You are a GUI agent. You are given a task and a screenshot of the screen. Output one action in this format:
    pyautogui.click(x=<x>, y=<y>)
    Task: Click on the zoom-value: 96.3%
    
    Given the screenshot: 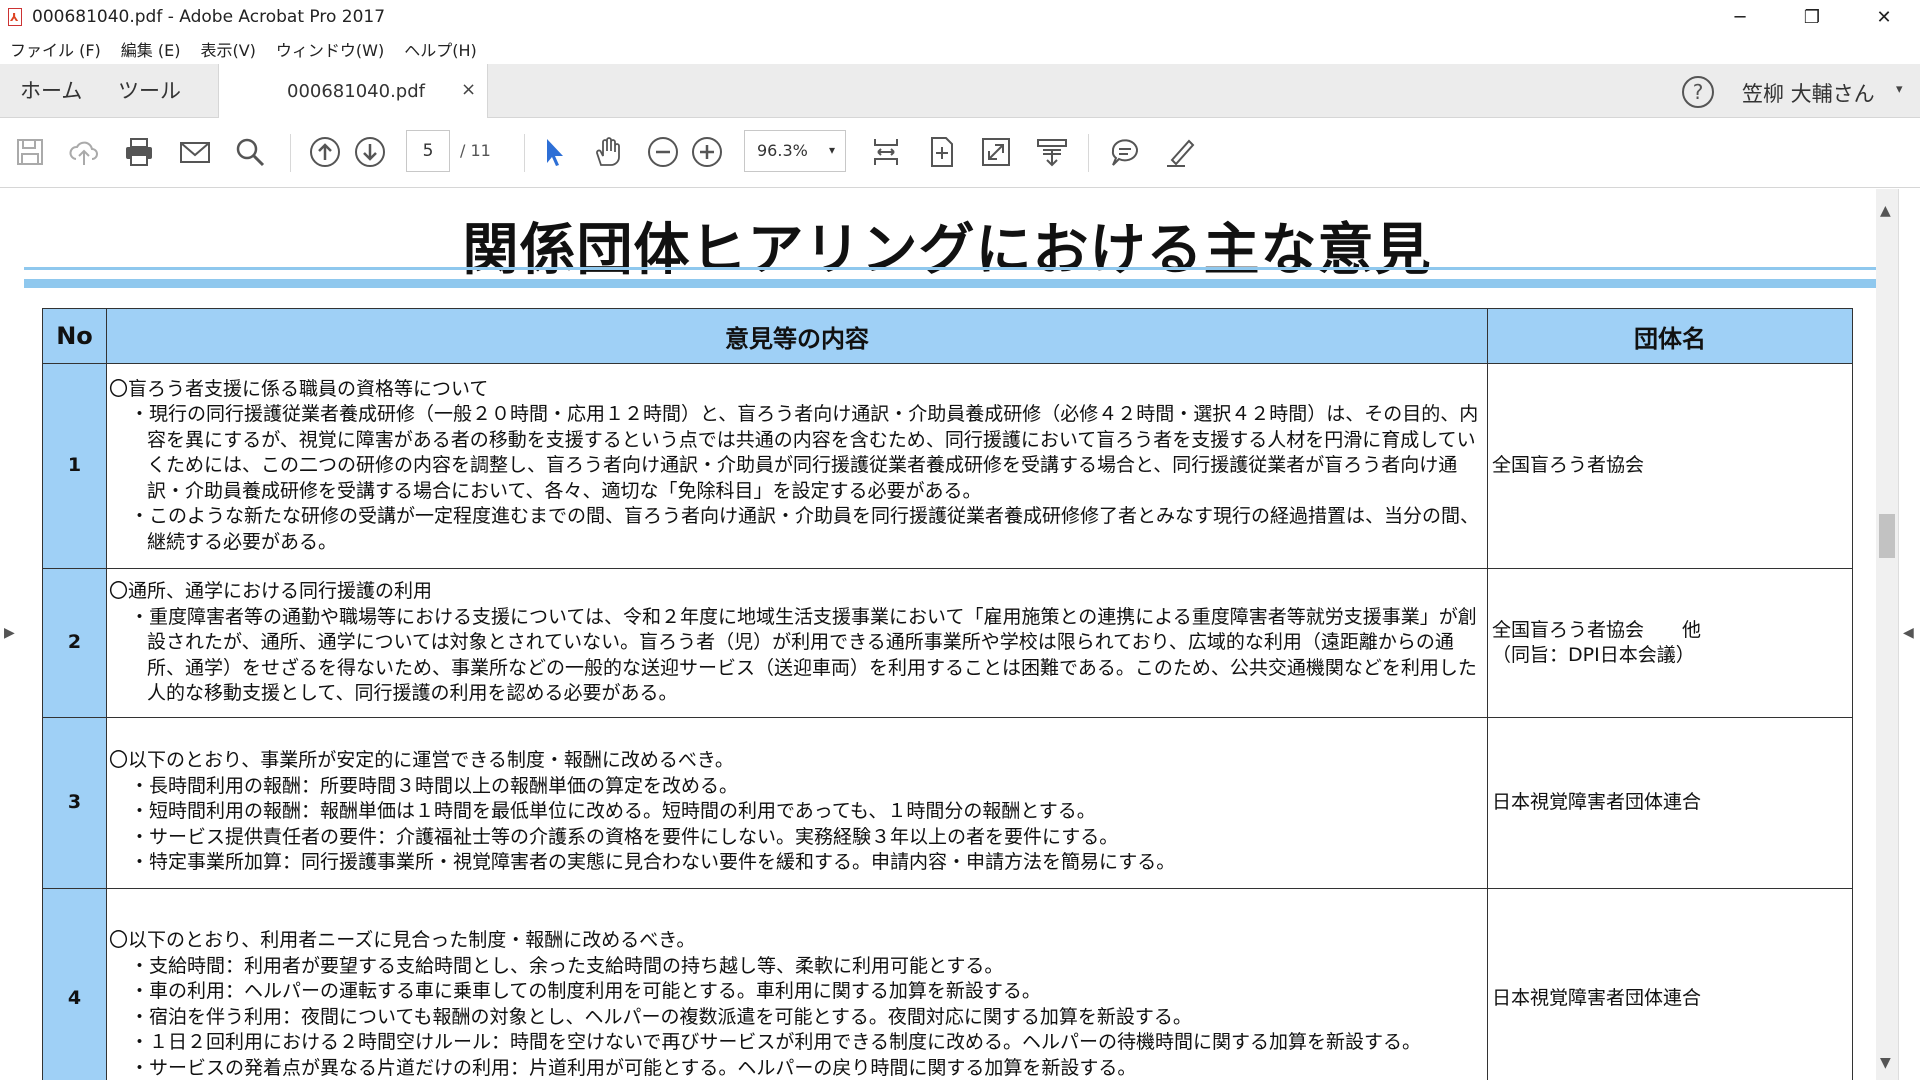 What is the action you would take?
    pyautogui.click(x=782, y=150)
    